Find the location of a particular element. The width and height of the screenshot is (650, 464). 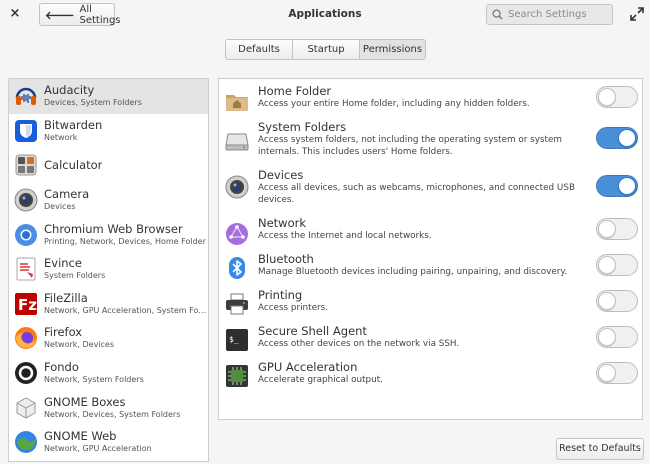

evince-icon is located at coordinates (26, 269).